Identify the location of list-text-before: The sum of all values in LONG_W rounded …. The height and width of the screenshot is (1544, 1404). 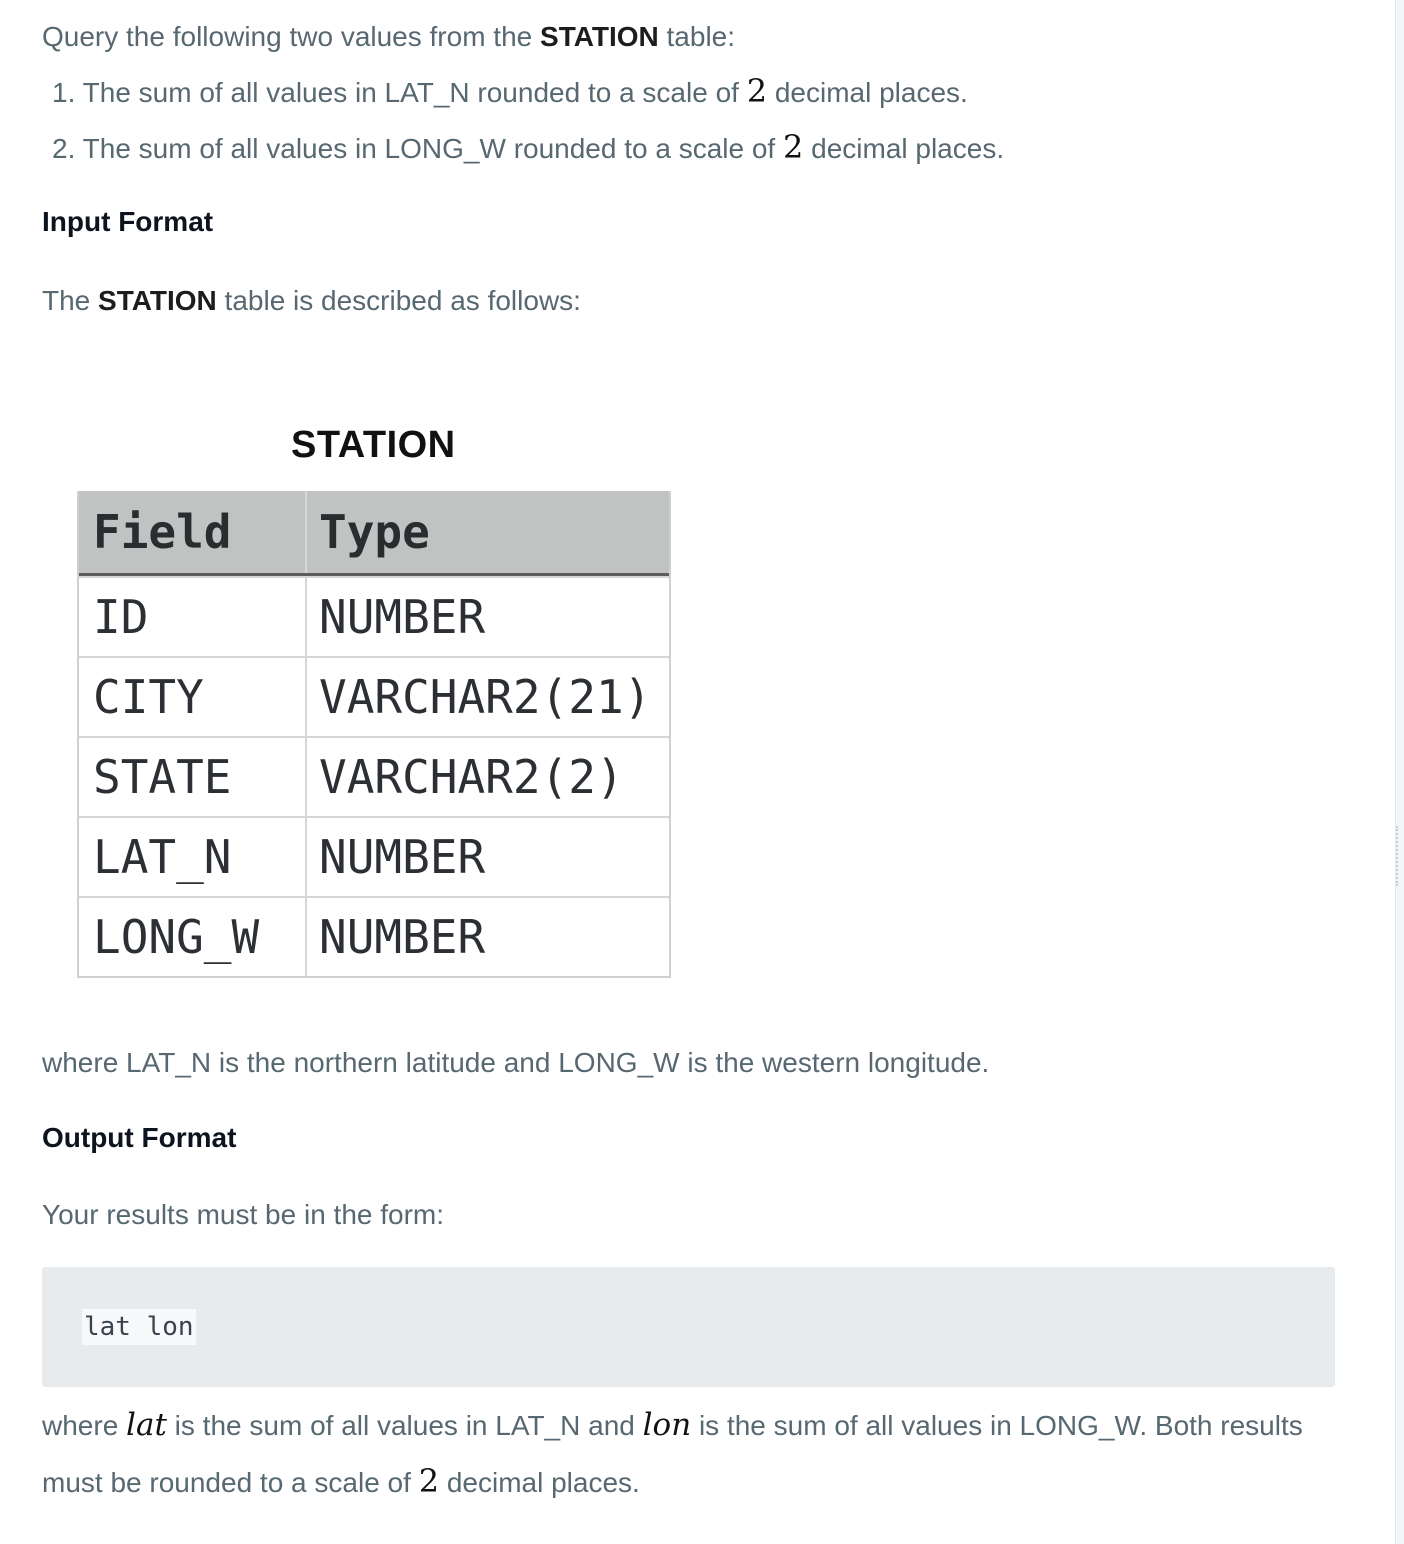
(432, 148).